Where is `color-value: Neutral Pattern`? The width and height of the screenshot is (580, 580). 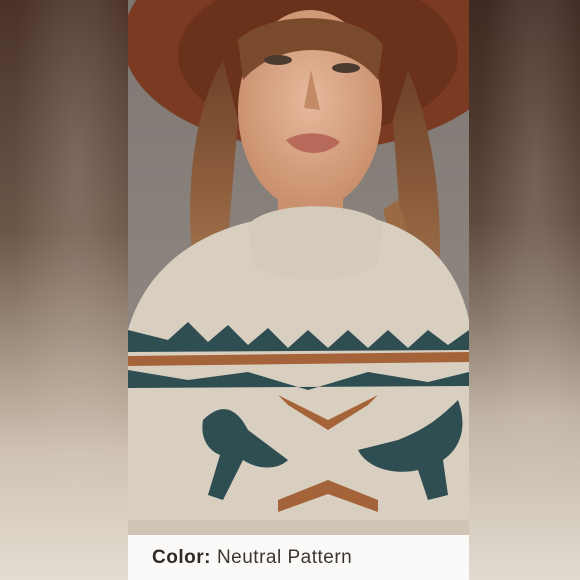 color-value: Neutral Pattern is located at coordinates (284, 557).